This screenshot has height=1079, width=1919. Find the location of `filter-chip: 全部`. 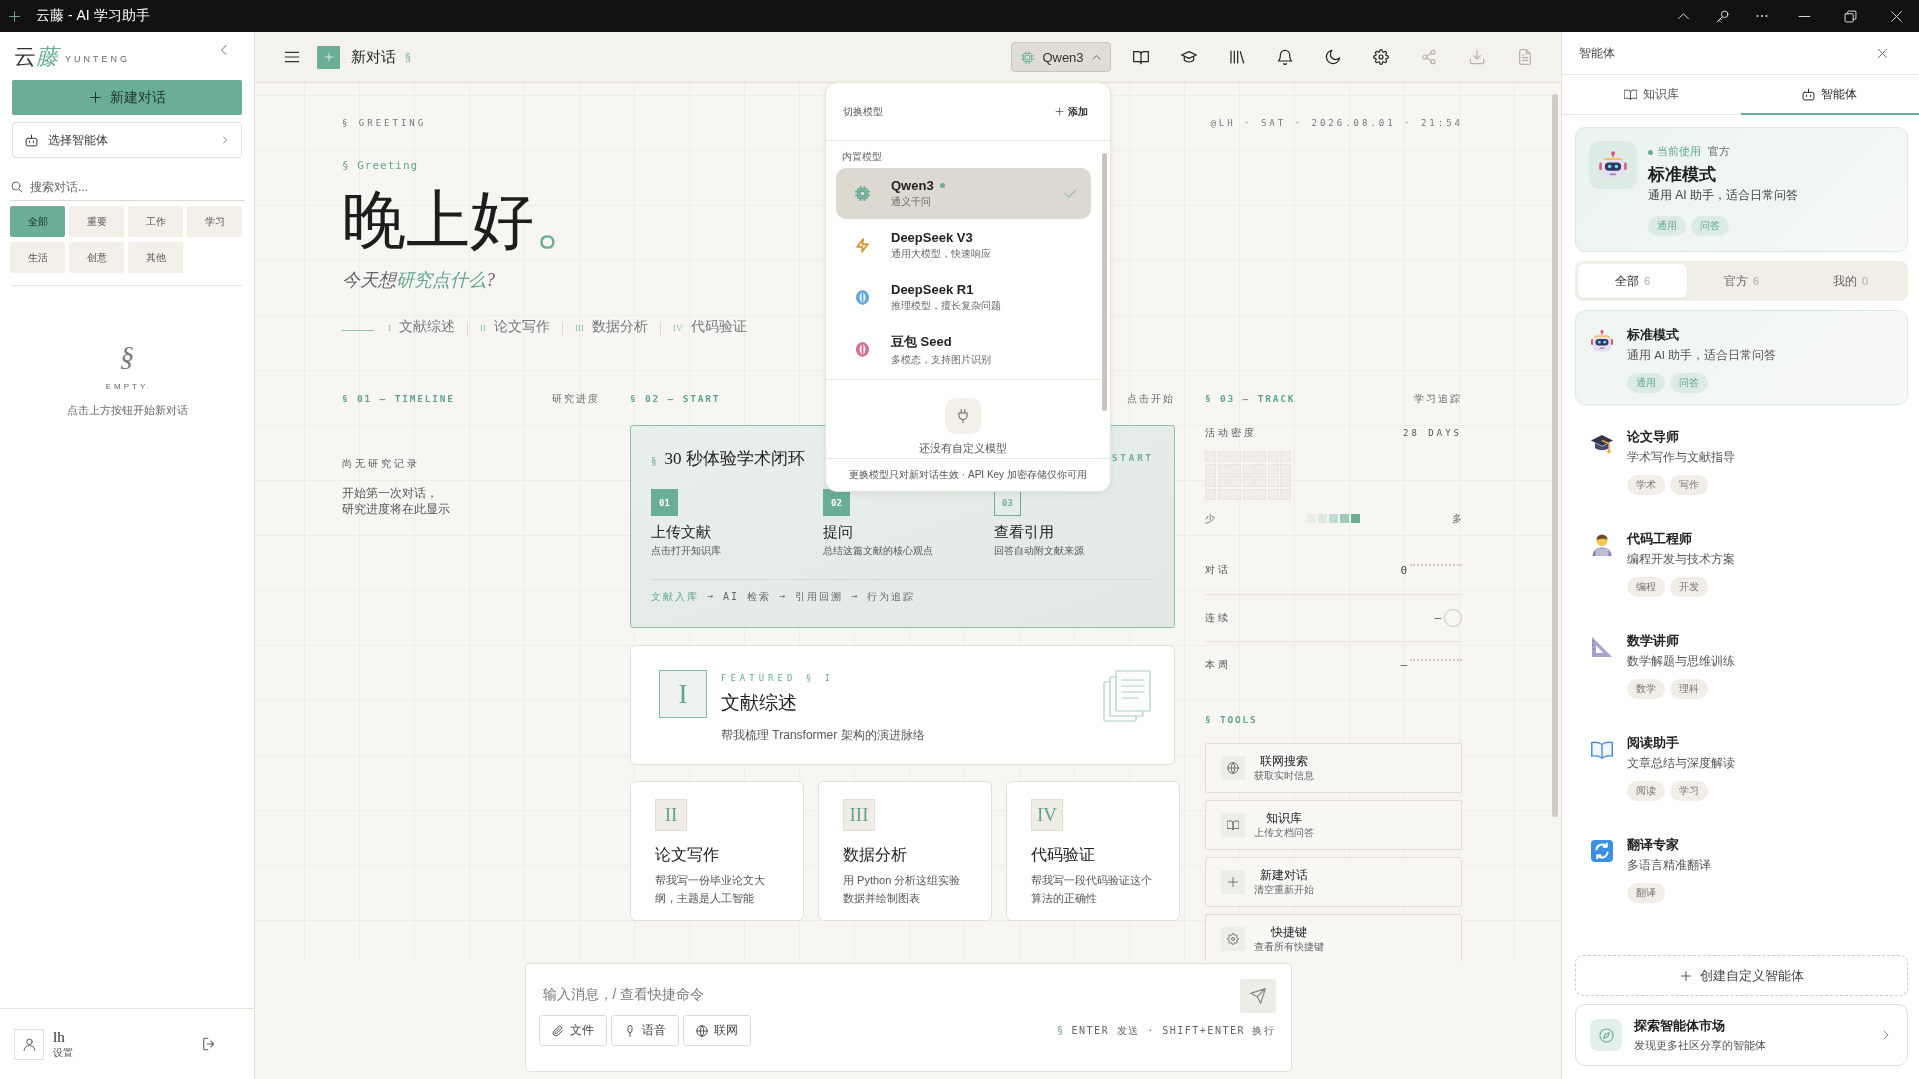

filter-chip: 全部 is located at coordinates (37, 221).